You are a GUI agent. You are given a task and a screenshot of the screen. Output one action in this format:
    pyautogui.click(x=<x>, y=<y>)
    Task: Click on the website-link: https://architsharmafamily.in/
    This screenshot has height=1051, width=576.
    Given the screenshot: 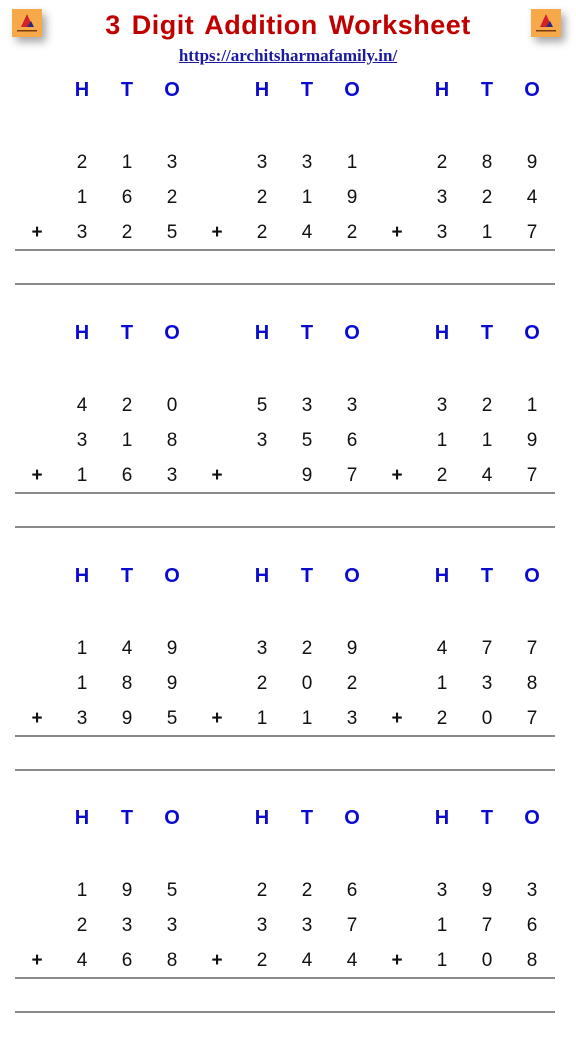 What is the action you would take?
    pyautogui.click(x=288, y=56)
    